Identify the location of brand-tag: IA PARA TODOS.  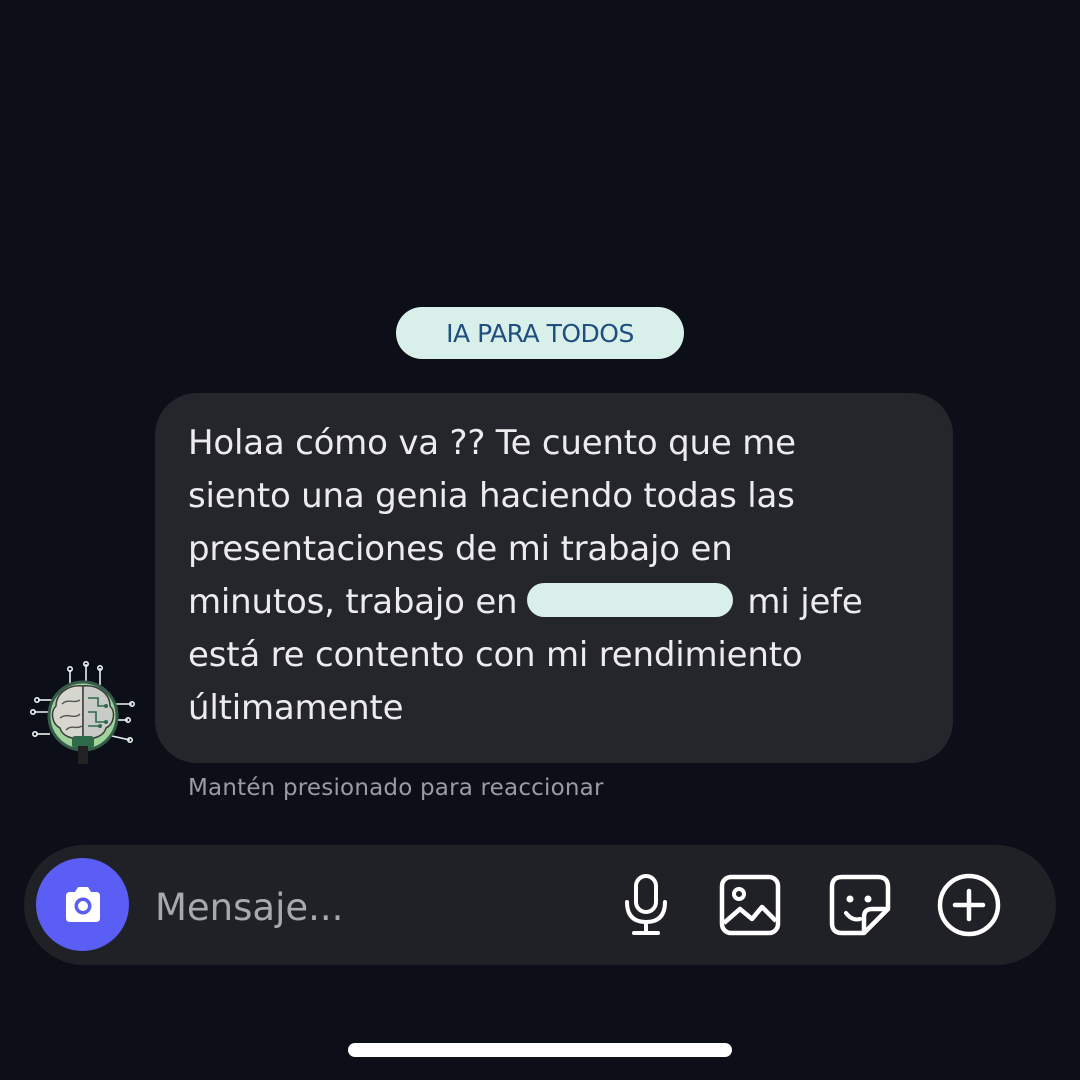
(540, 333).